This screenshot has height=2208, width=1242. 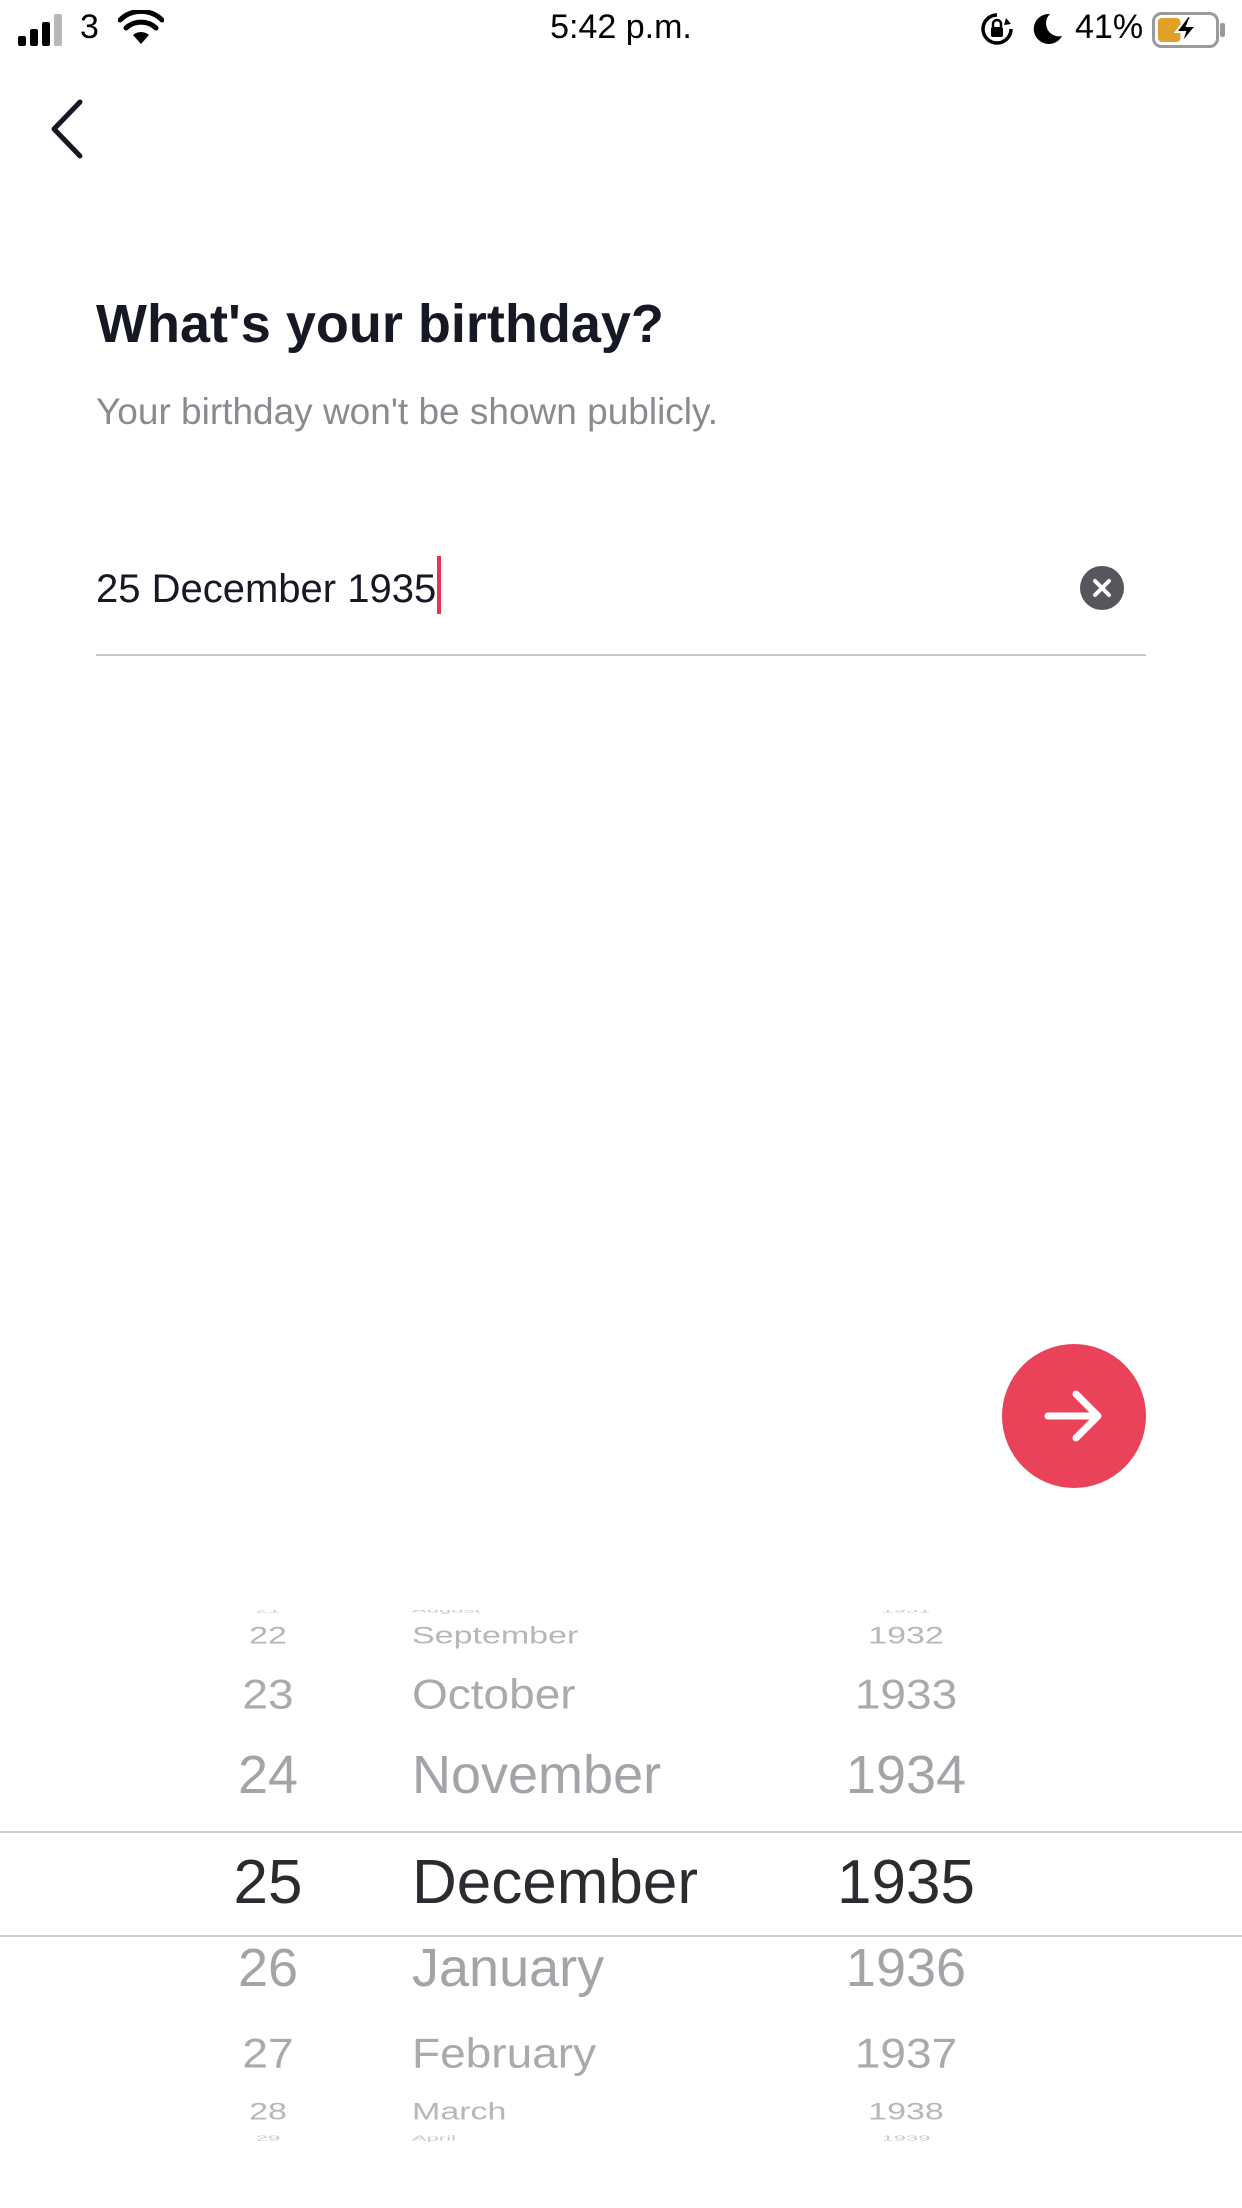 I want to click on picker-month-option: November, so click(x=536, y=1775).